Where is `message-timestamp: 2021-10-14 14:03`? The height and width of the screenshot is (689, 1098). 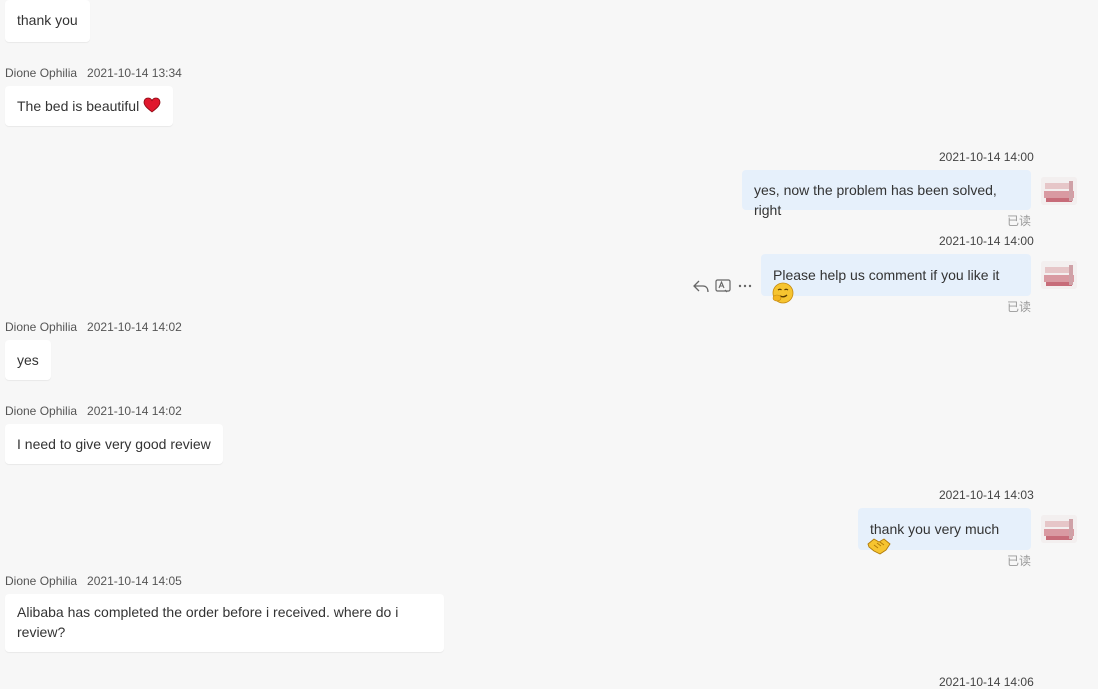
message-timestamp: 2021-10-14 14:03 is located at coordinates (986, 495).